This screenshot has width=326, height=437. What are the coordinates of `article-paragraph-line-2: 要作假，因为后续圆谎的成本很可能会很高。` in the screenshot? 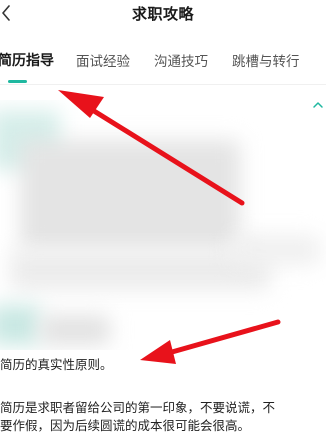 It's located at (125, 425).